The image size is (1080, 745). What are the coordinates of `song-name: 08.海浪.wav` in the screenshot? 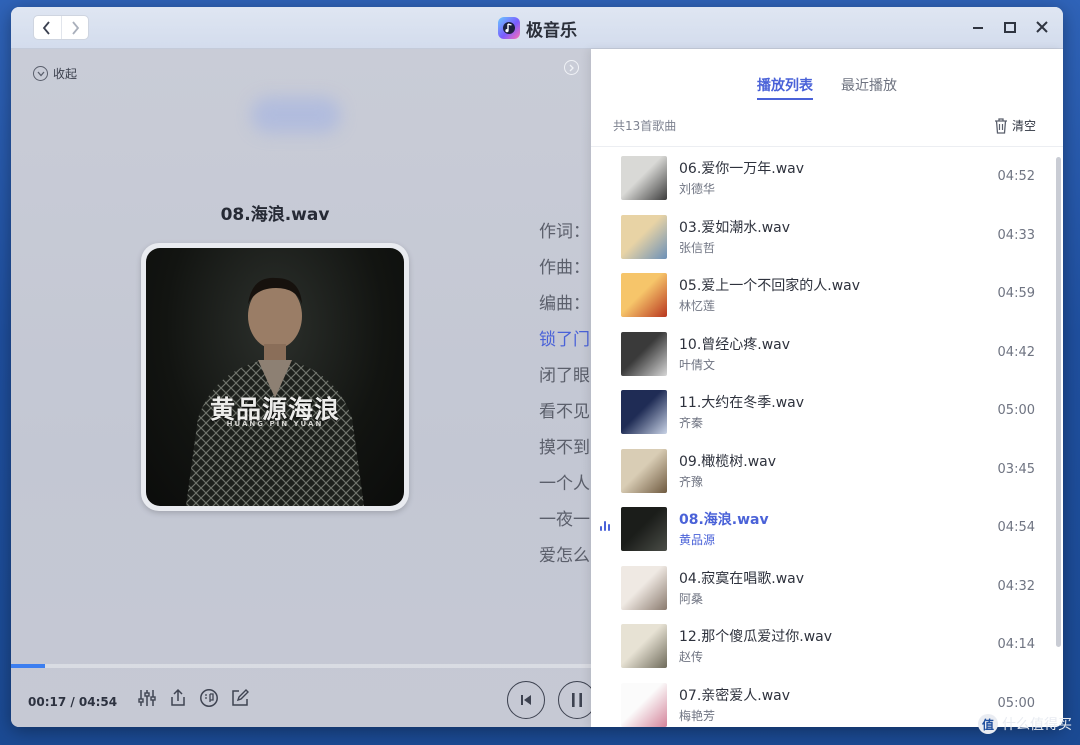 It's located at (724, 520).